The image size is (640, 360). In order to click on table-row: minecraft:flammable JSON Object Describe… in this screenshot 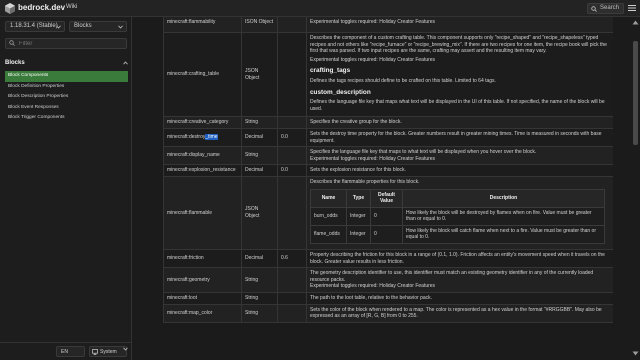, I will do `click(388, 213)`.